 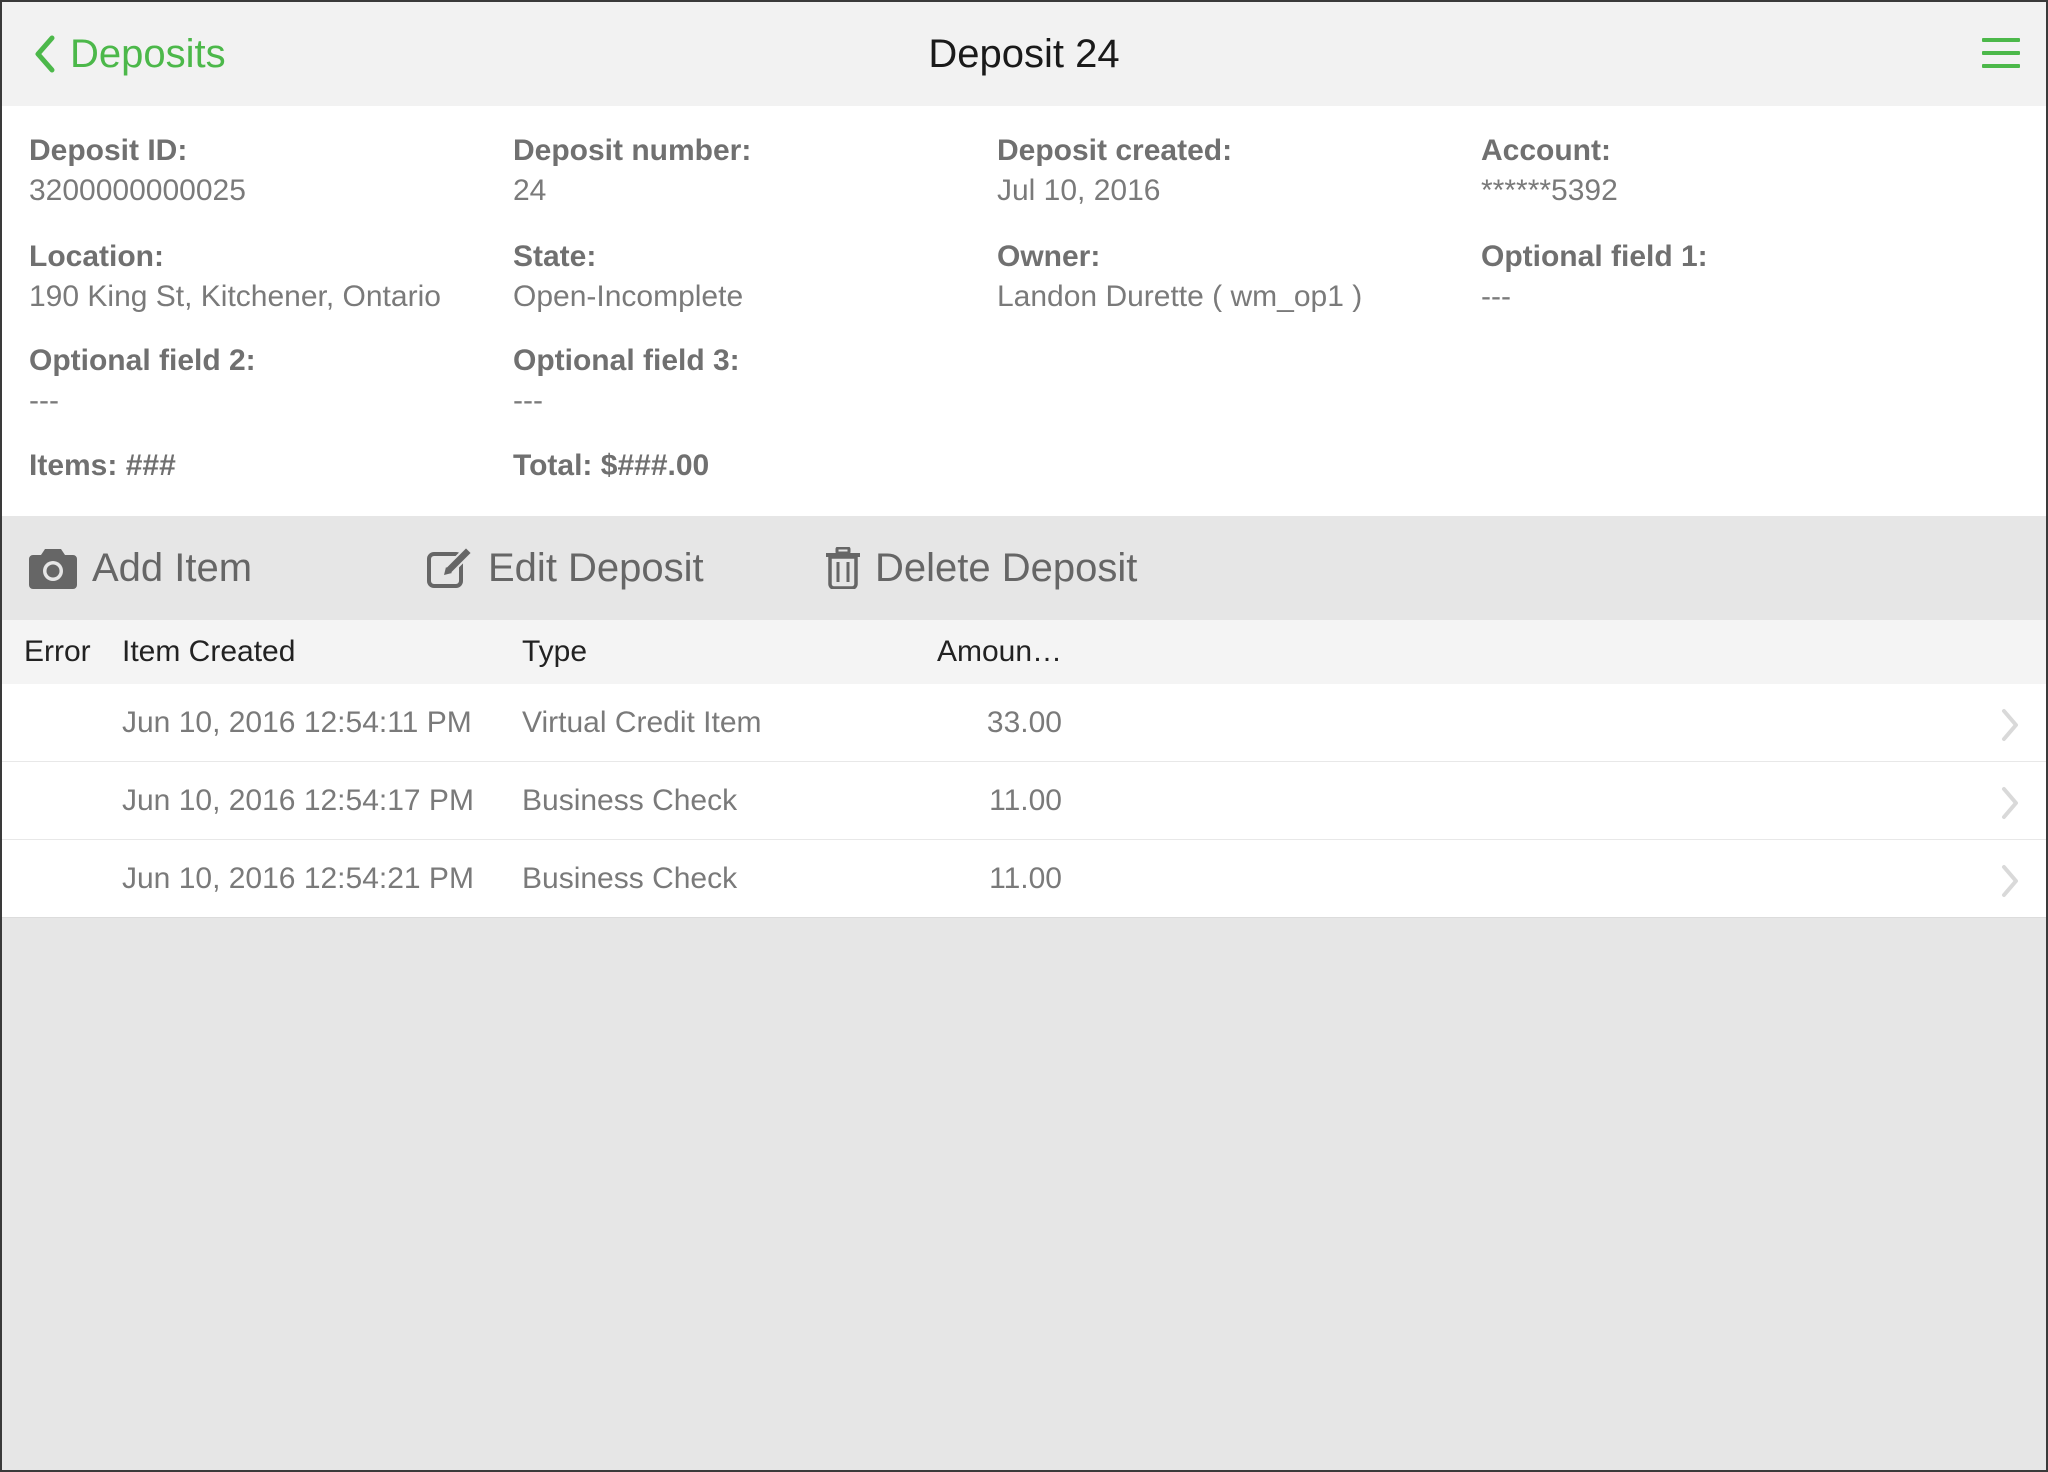 What do you see at coordinates (554, 652) in the screenshot?
I see `column-header-type: Type` at bounding box center [554, 652].